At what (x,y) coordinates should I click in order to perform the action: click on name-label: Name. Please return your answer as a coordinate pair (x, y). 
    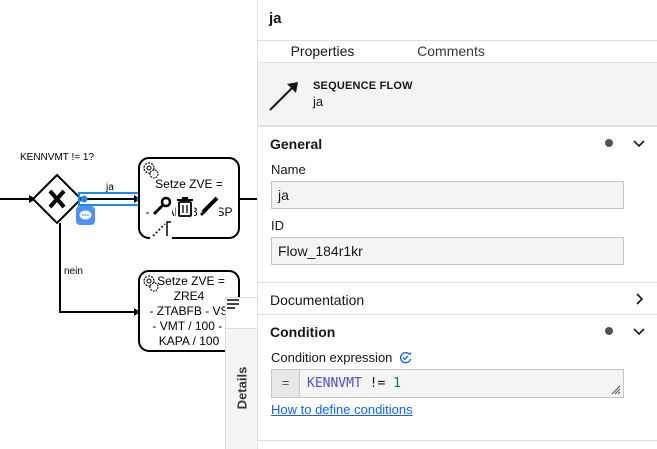
    Looking at the image, I should click on (288, 169).